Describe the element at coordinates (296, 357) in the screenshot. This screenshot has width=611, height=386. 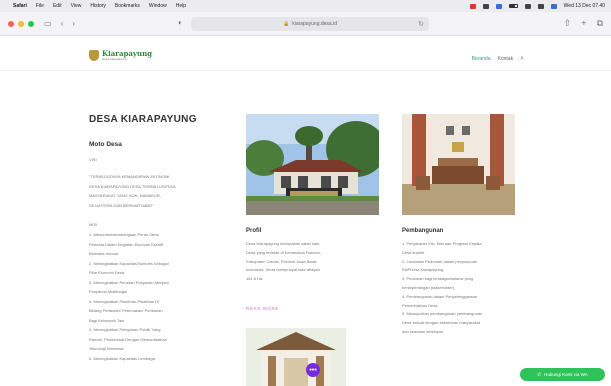
I see `article-image` at that location.